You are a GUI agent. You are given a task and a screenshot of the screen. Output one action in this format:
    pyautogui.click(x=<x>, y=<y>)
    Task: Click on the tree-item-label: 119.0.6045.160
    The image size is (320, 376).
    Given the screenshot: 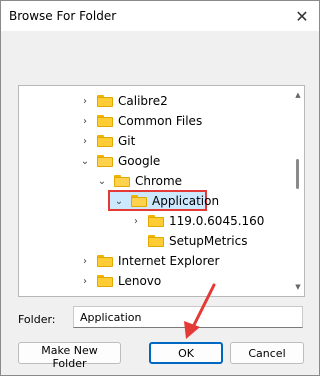 What is the action you would take?
    pyautogui.click(x=217, y=221)
    